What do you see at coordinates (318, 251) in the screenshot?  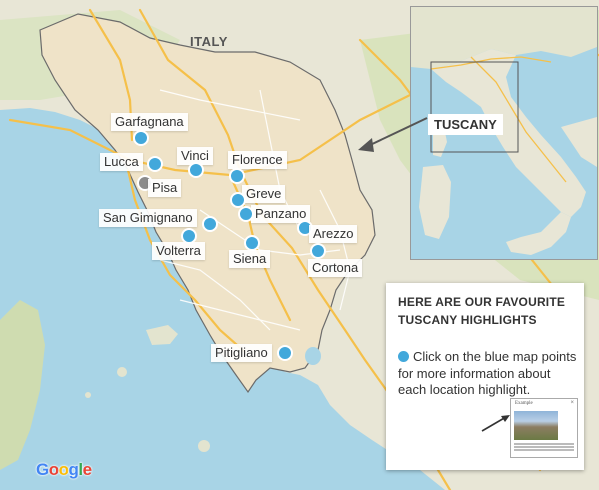 I see `map-point-cortona` at bounding box center [318, 251].